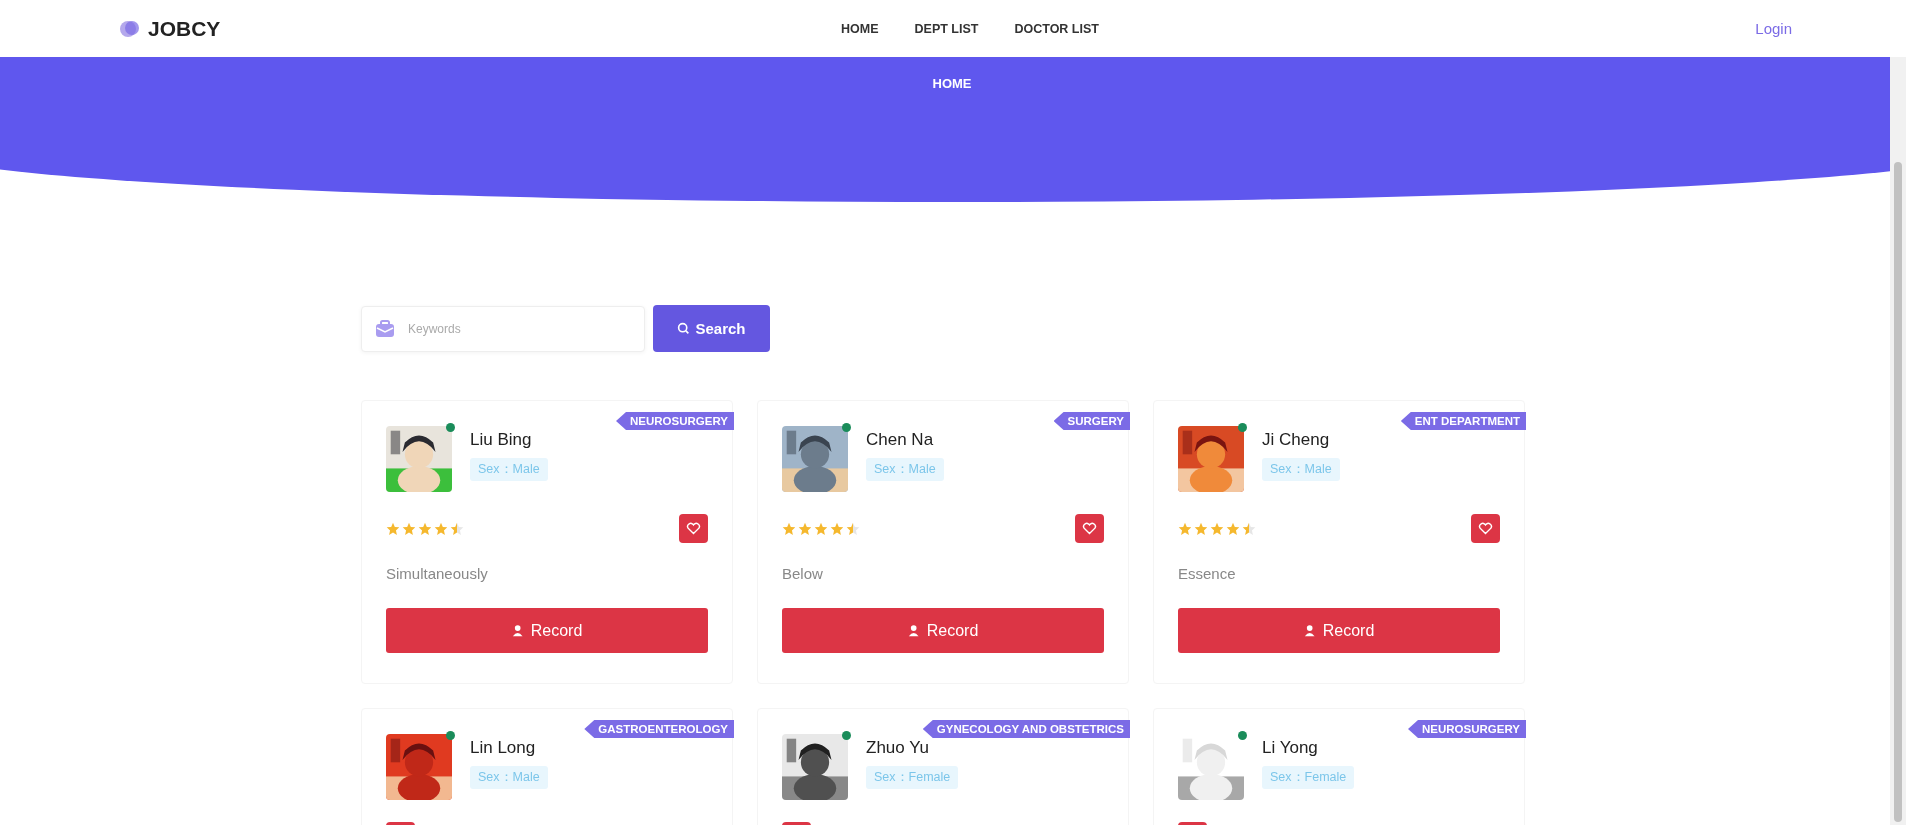 Image resolution: width=1910 pixels, height=825 pixels. What do you see at coordinates (898, 748) in the screenshot?
I see `doctor-name: Zhuo Yu` at bounding box center [898, 748].